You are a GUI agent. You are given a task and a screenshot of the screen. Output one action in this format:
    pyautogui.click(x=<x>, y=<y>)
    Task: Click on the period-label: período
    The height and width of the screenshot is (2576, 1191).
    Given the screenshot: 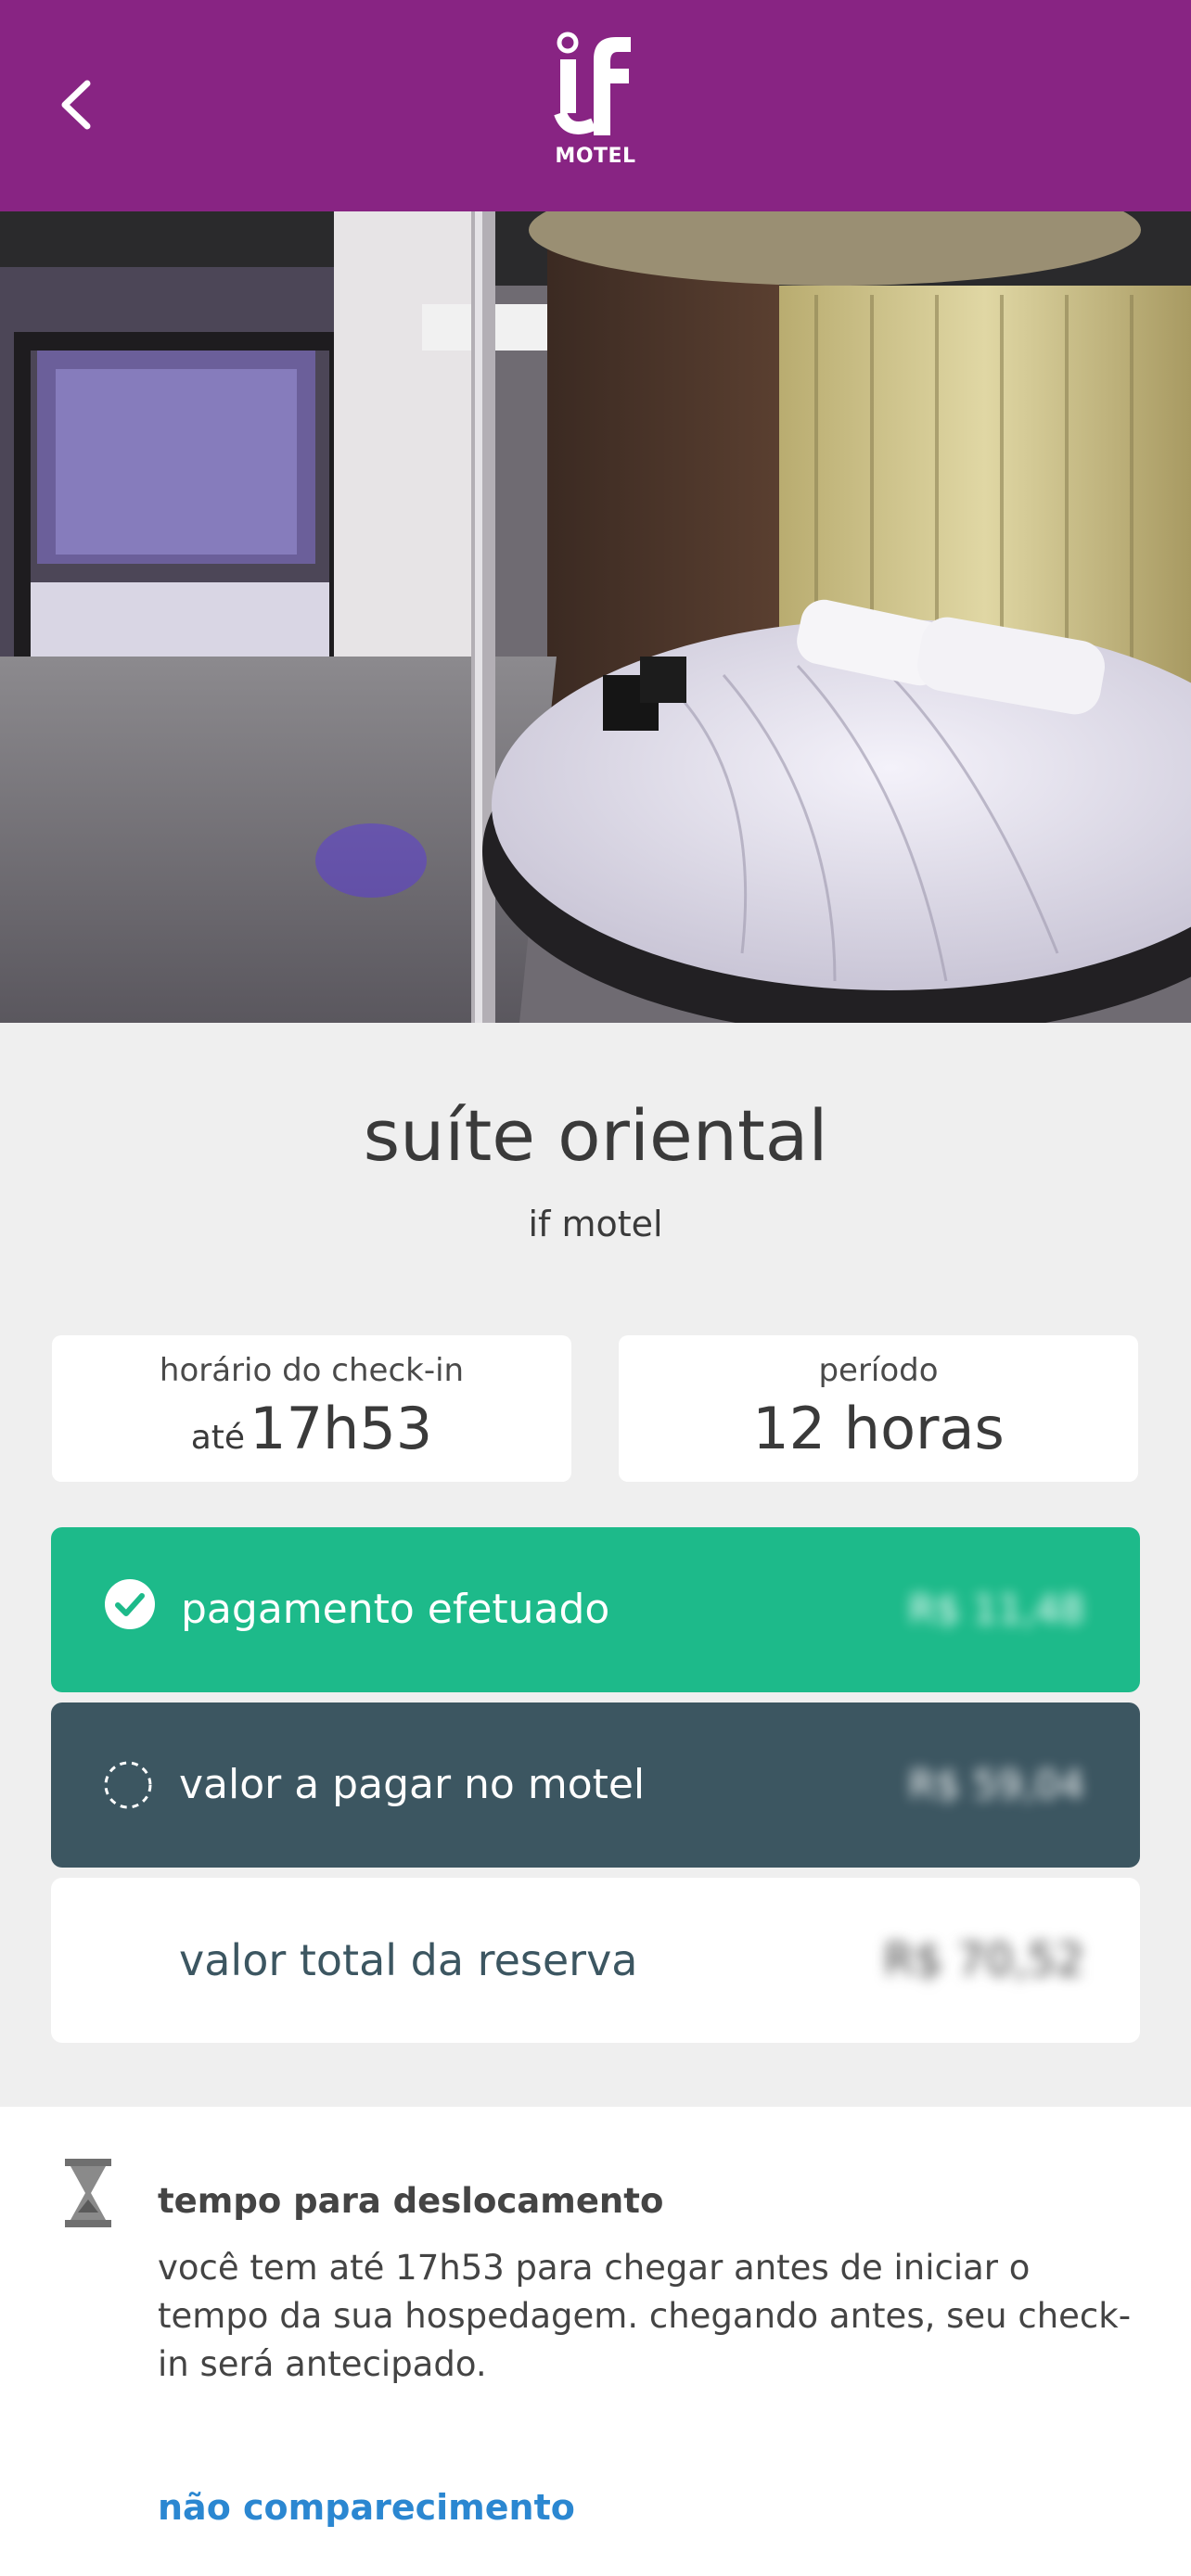 What is the action you would take?
    pyautogui.click(x=879, y=1371)
    